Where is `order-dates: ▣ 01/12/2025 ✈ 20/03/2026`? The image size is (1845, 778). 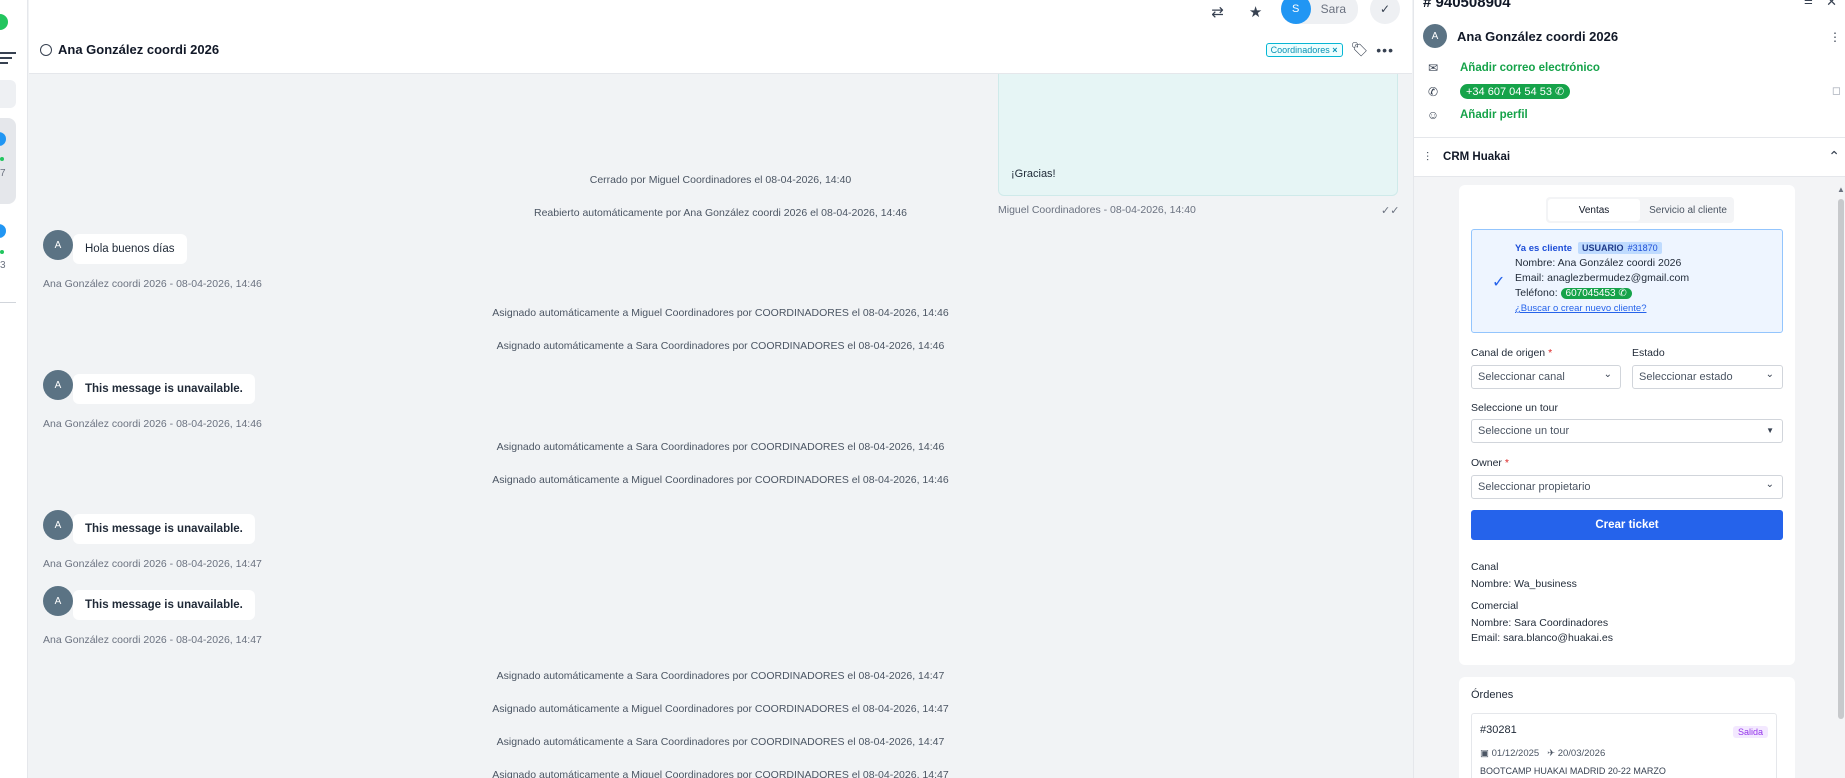
order-dates: ▣ 01/12/2025 ✈ 20/03/2026 is located at coordinates (1542, 753).